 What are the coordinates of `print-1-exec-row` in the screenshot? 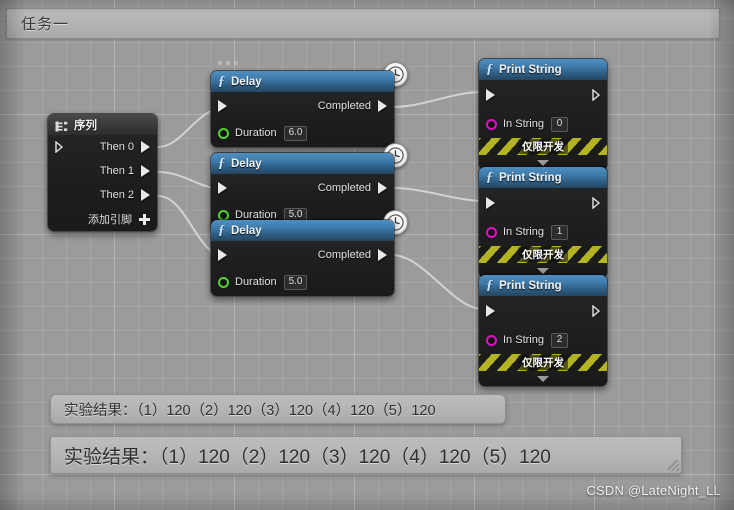 It's located at (543, 95).